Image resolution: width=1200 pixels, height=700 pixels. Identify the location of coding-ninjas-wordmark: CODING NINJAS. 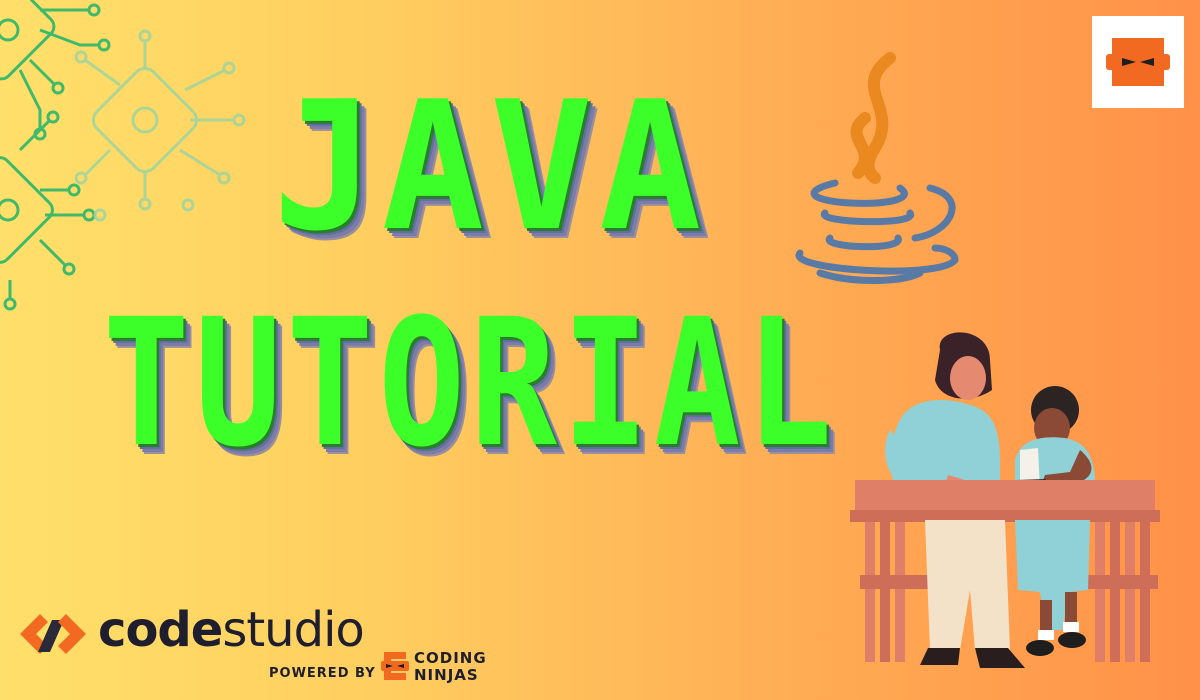
(450, 667).